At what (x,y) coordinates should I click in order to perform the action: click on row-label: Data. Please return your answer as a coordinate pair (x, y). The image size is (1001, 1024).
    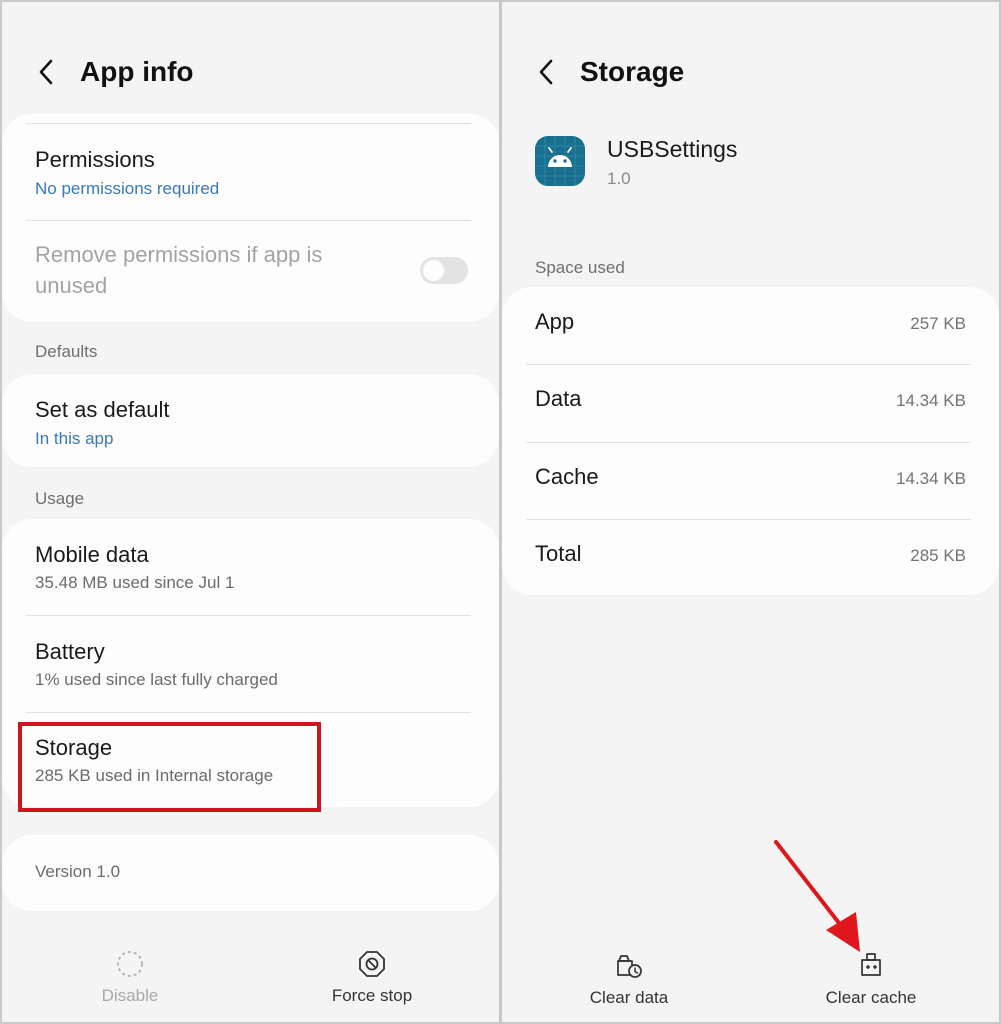
    Looking at the image, I should click on (558, 398).